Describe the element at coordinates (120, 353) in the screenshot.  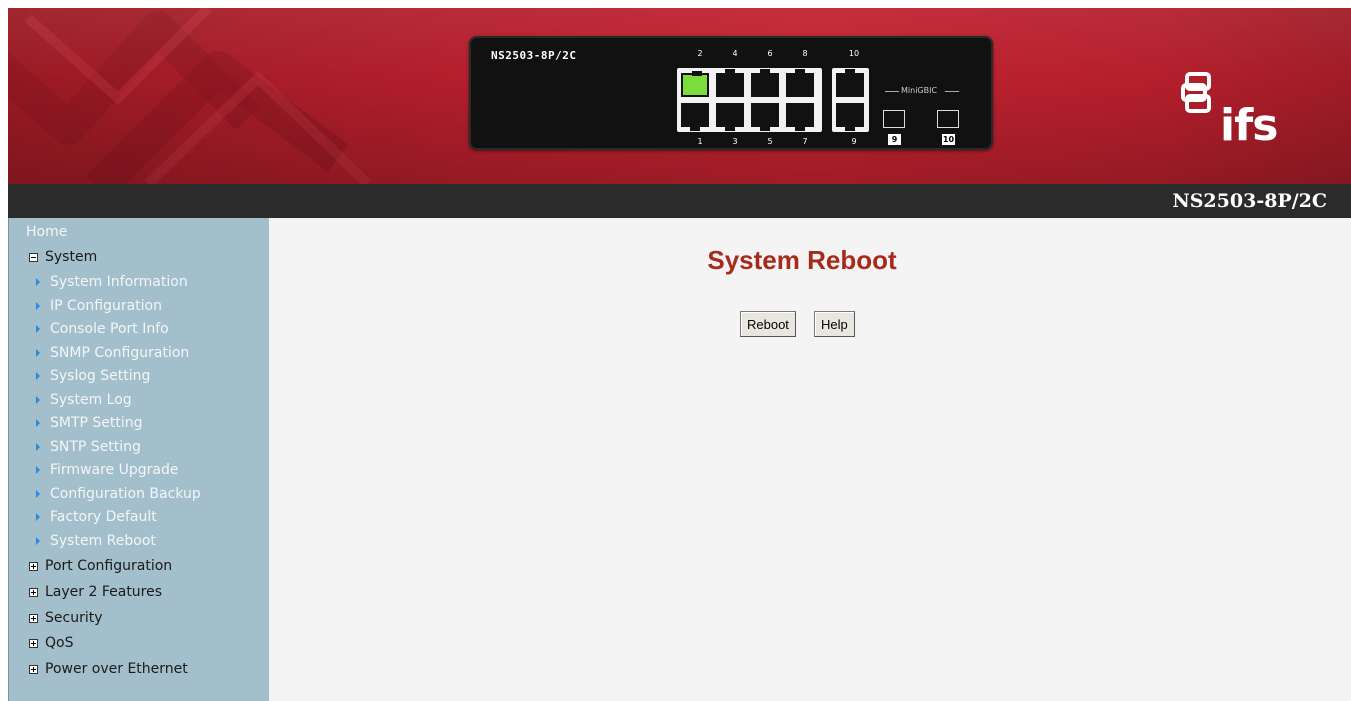
I see `sidebar-item-label: SNMP Configuration` at that location.